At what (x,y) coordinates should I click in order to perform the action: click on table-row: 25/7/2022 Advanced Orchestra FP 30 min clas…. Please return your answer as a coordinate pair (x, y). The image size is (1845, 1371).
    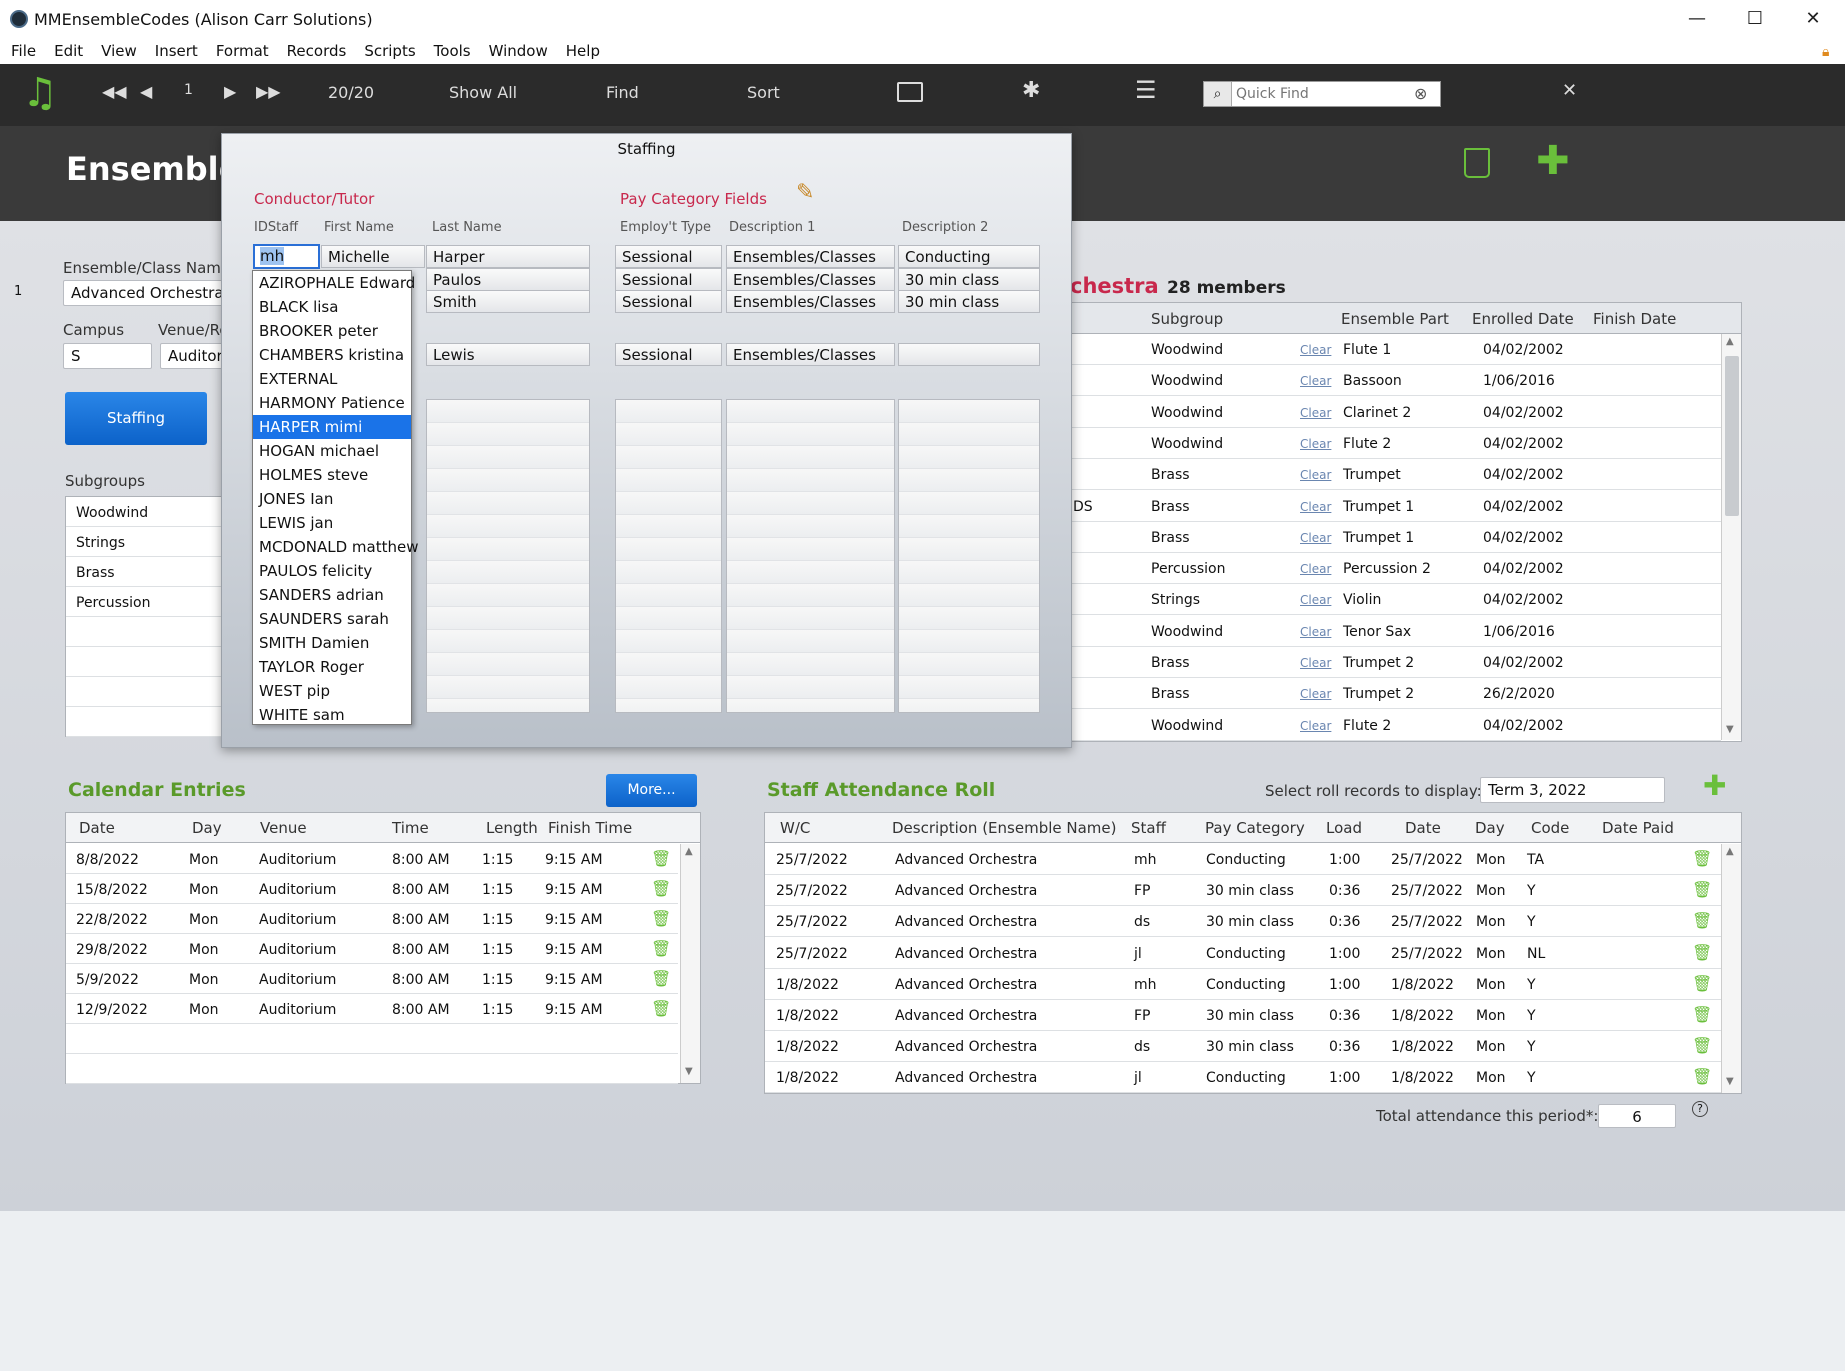
    Looking at the image, I should click on (1243, 891).